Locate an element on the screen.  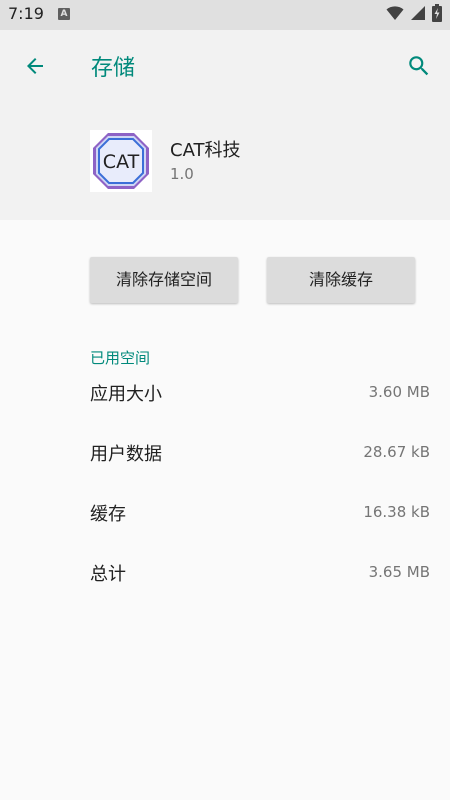
notification-a-icon: A is located at coordinates (64, 14).